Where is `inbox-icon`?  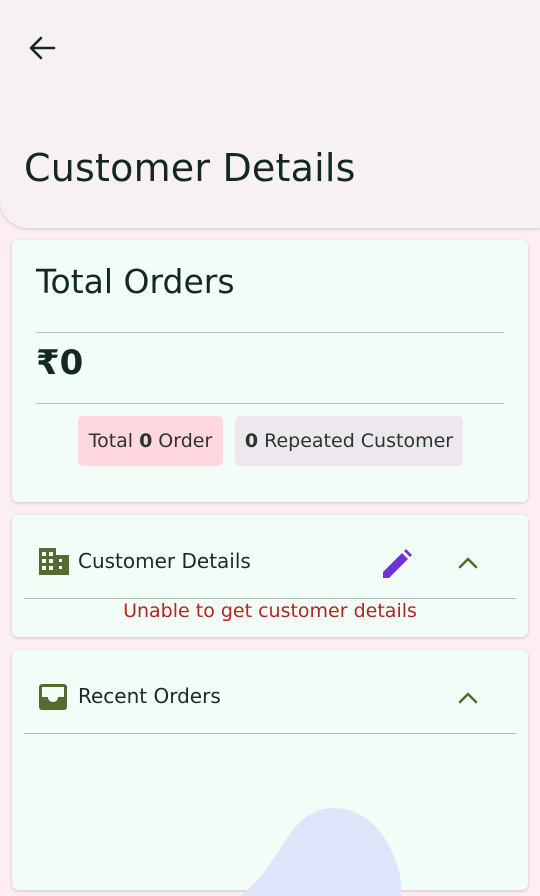 inbox-icon is located at coordinates (53, 697).